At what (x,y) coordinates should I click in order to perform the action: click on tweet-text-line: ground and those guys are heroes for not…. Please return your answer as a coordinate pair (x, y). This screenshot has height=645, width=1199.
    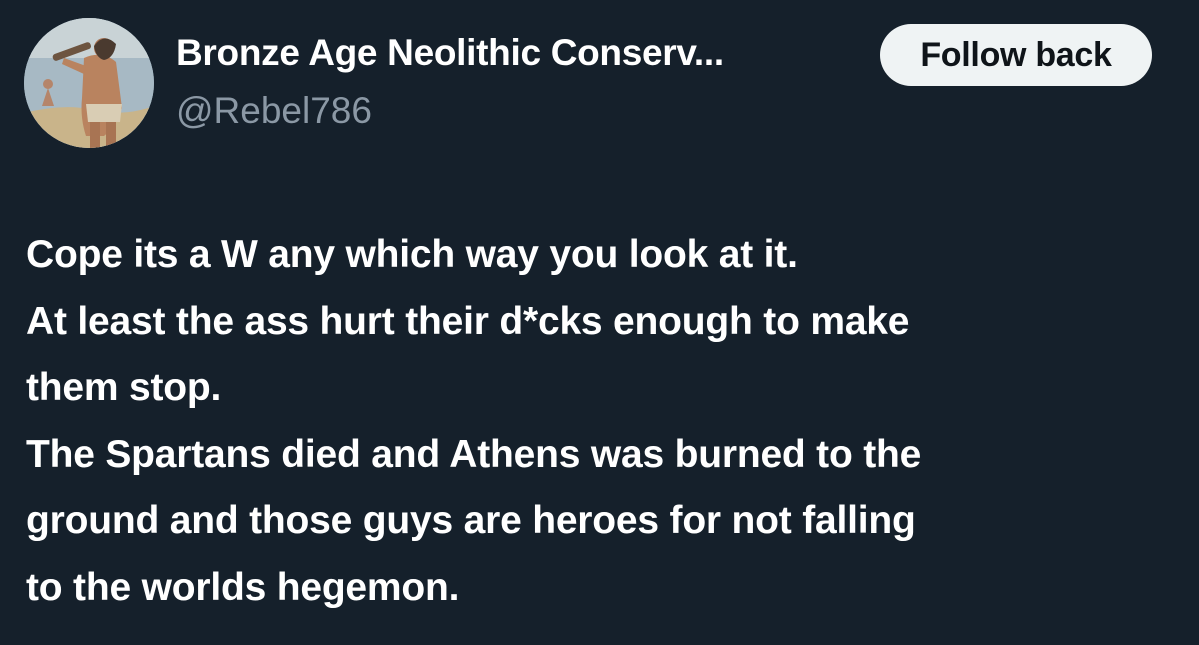
    Looking at the image, I should click on (471, 520).